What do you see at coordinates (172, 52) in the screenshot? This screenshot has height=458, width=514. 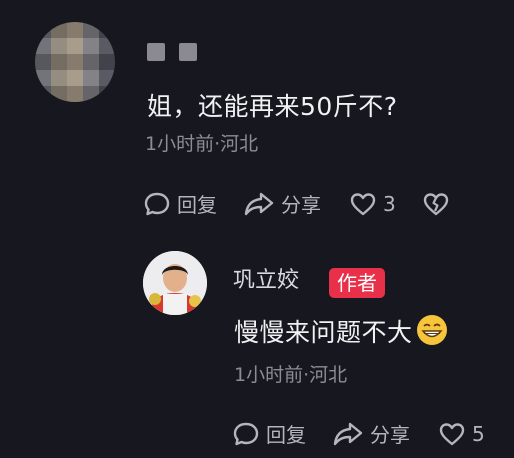 I see `masked-username` at bounding box center [172, 52].